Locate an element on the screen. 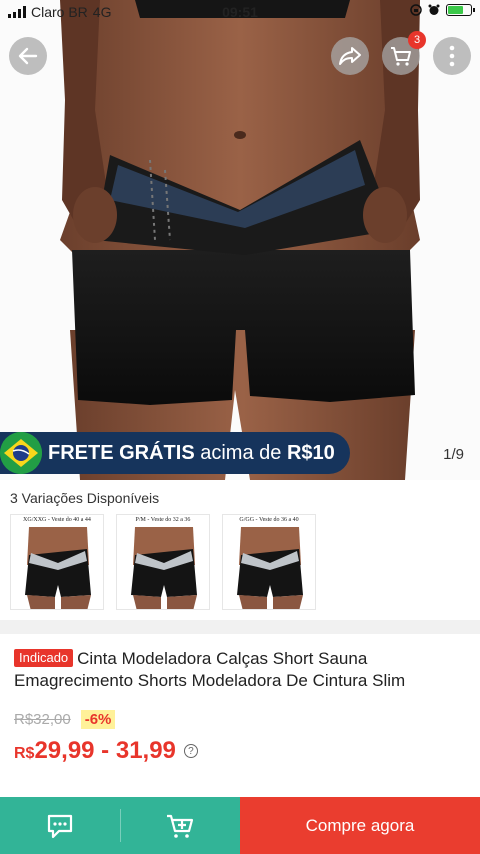  brazil-flag-icon is located at coordinates (21, 453).